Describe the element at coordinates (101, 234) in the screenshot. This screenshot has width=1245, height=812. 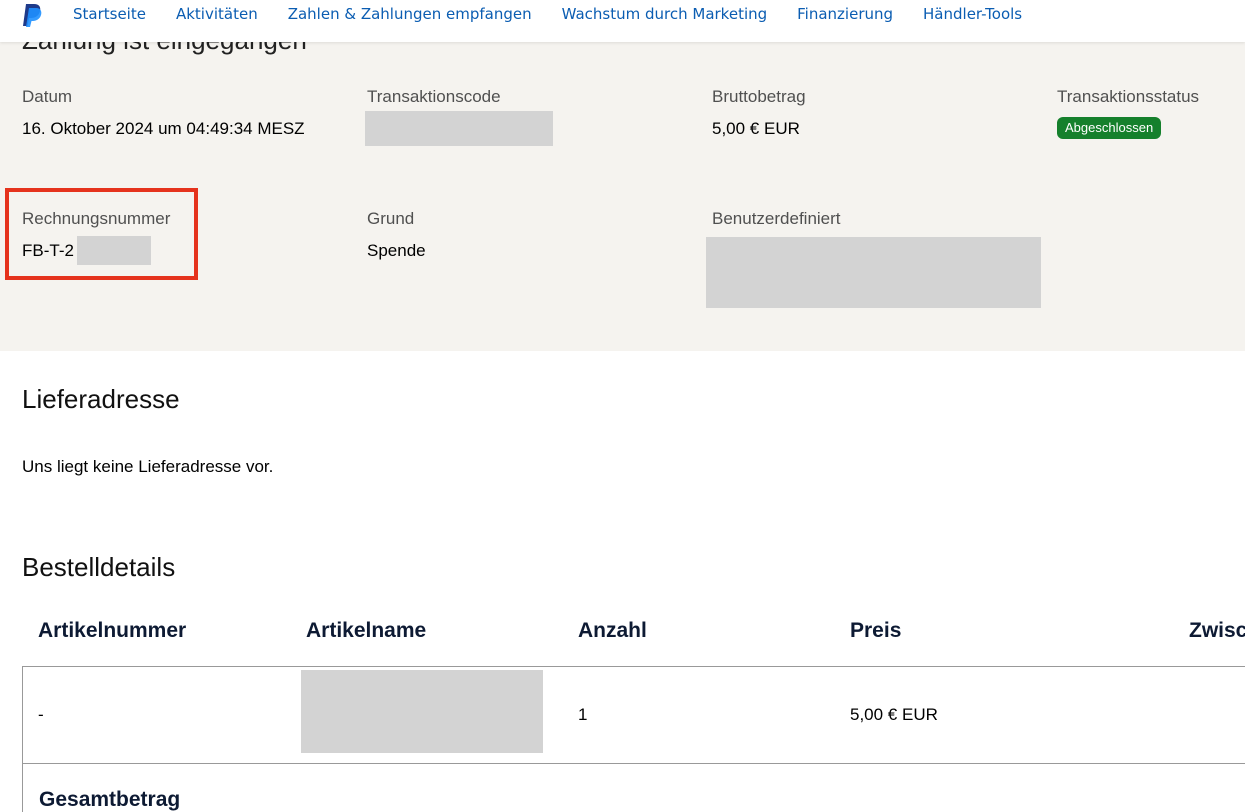
I see `invoice-highlight-box` at that location.